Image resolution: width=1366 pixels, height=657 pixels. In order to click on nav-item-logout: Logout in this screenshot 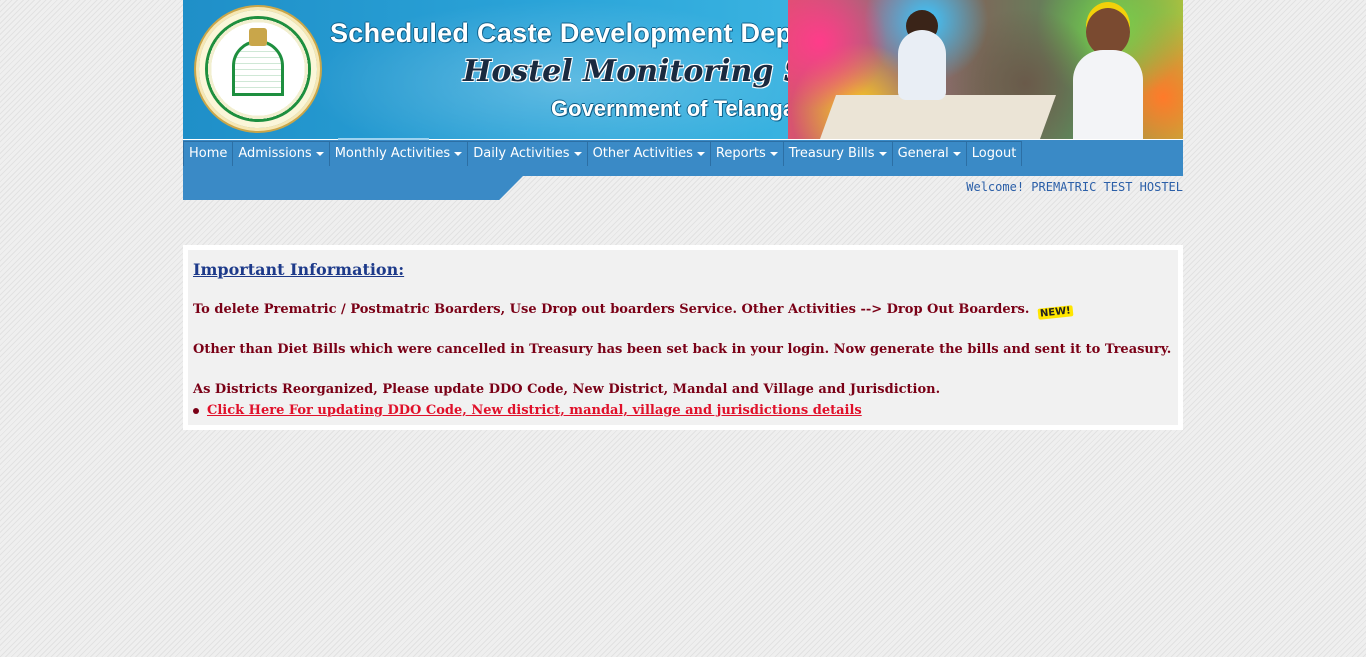, I will do `click(994, 154)`.